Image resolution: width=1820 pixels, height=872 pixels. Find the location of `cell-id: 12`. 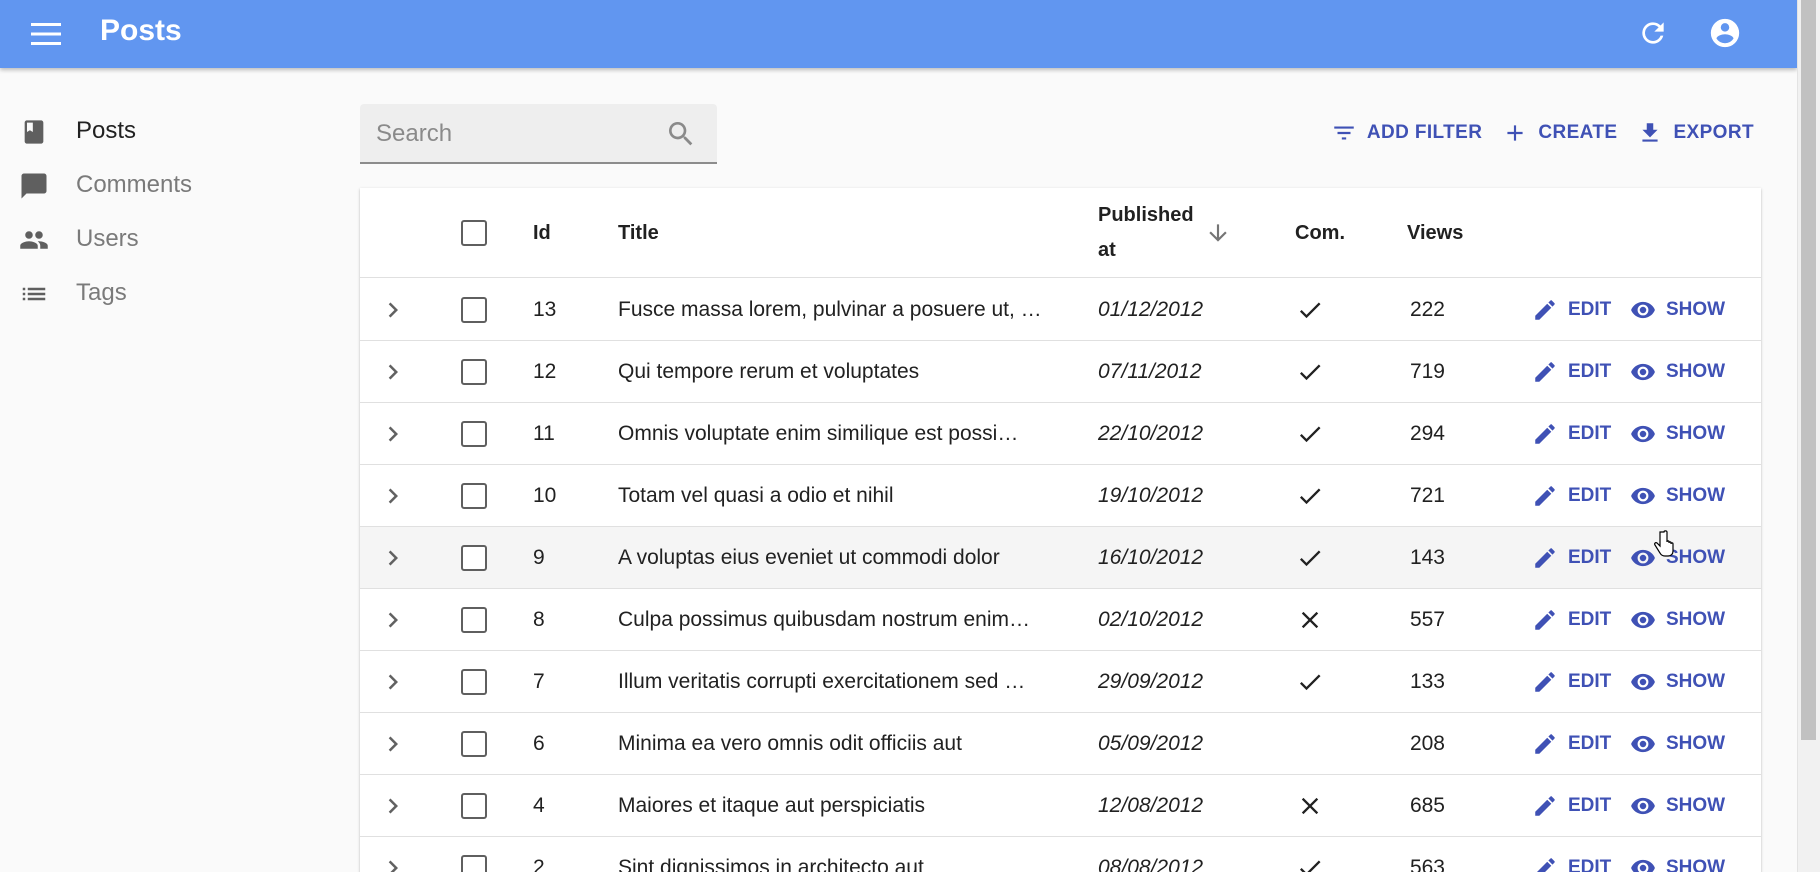

cell-id: 12 is located at coordinates (545, 371).